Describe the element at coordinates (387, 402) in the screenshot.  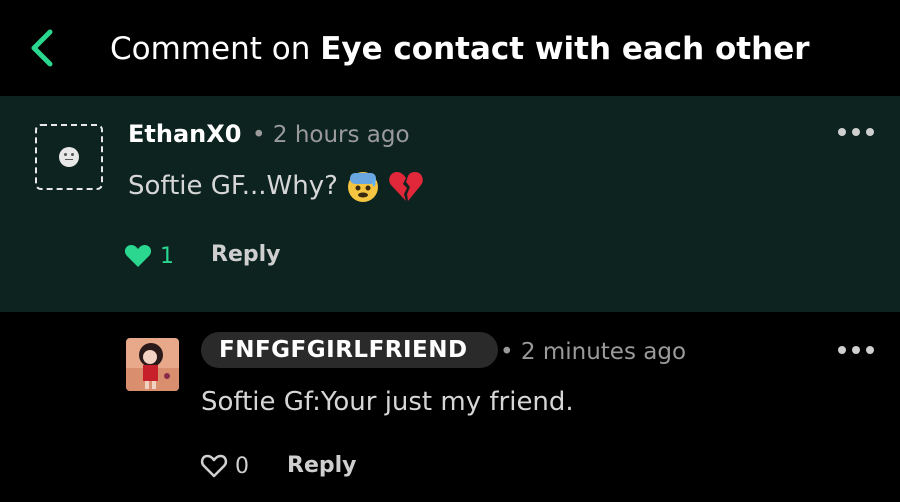
I see `reply-text: Softie Gf:Your just my friend.` at that location.